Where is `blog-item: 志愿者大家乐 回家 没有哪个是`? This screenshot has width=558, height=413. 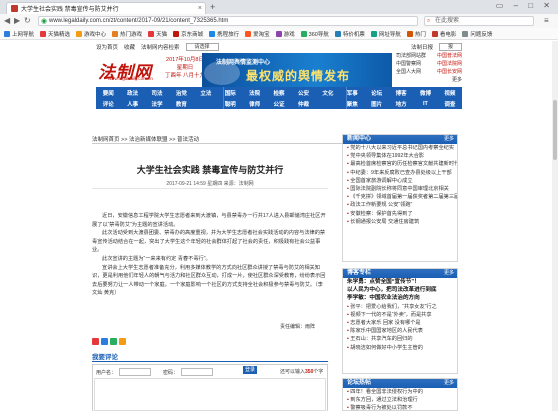
blog-item: 志愿者大家乐 回家 没有哪个是 is located at coordinates (400, 323).